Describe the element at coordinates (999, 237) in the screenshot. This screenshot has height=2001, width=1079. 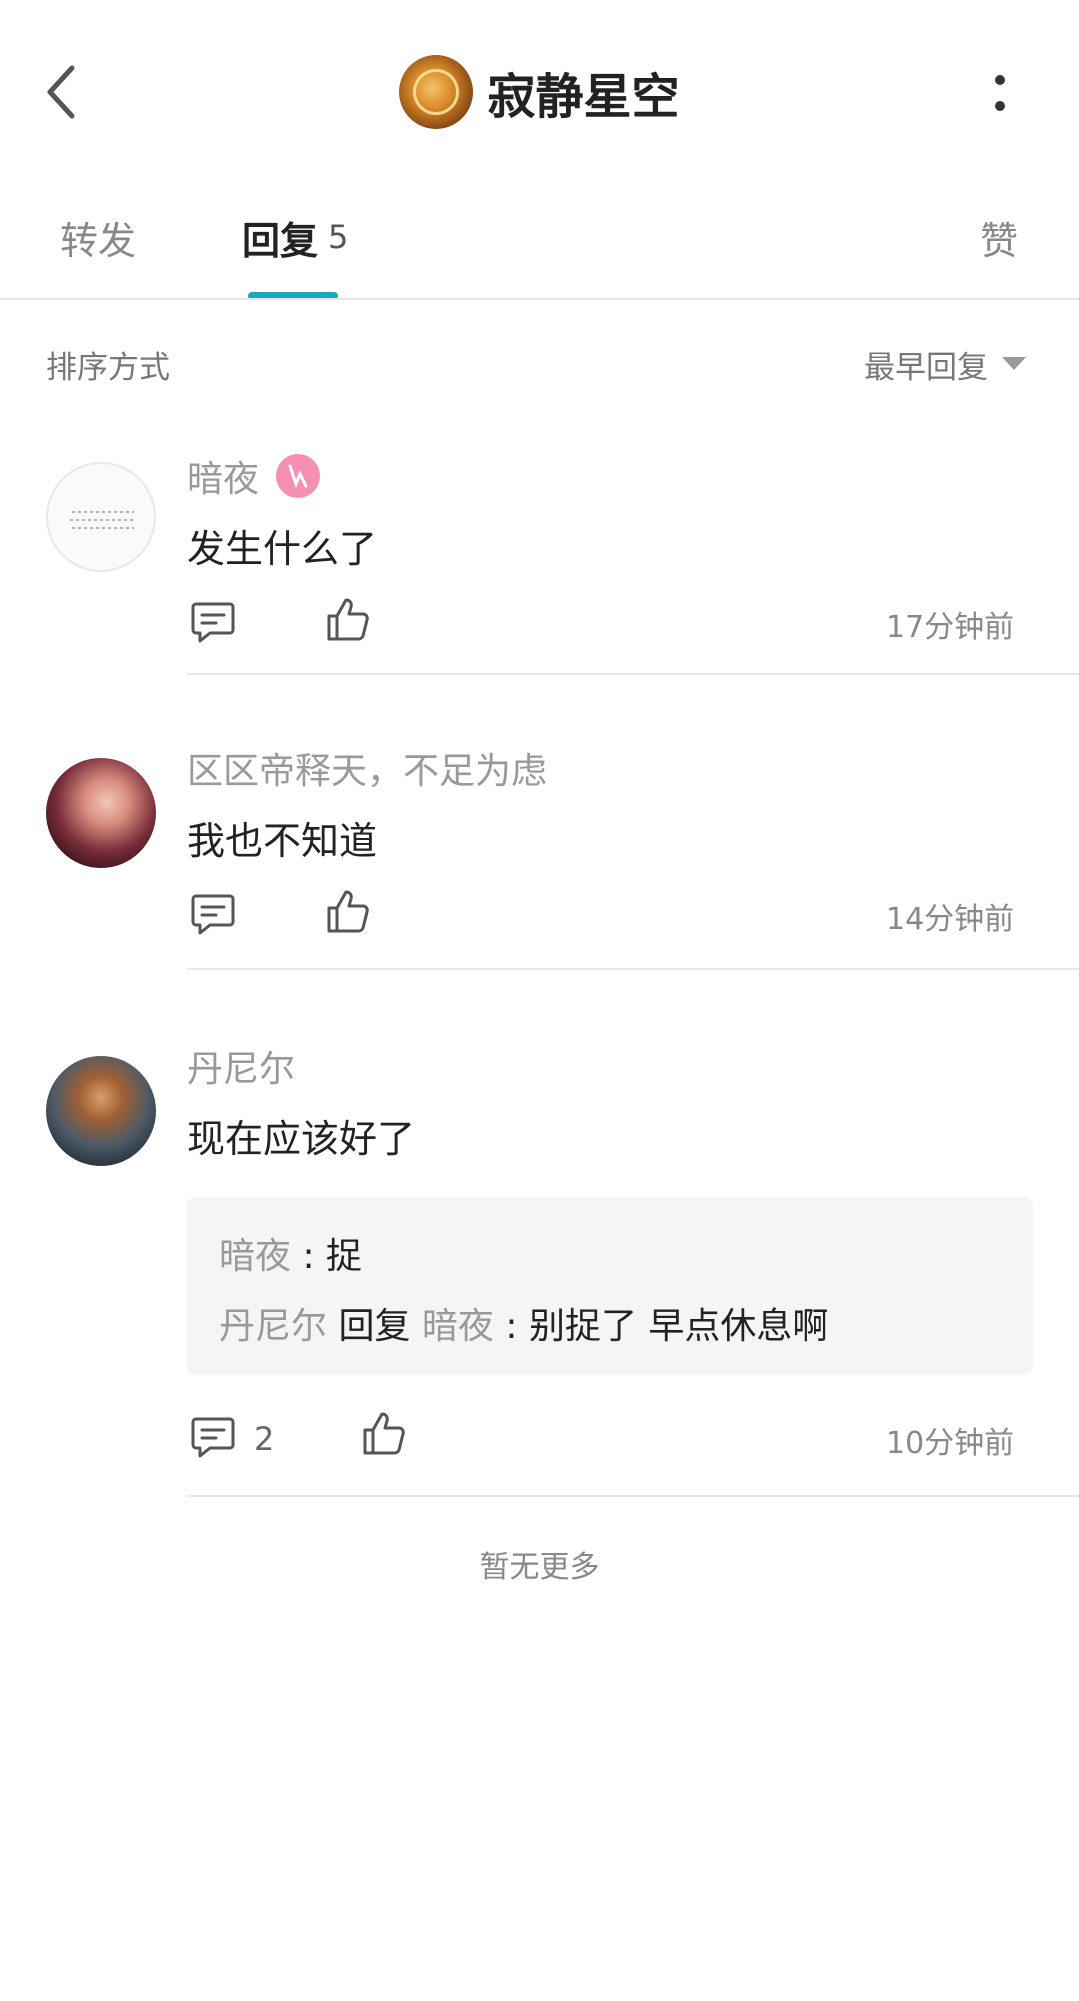
I see `tab-like: 赞` at that location.